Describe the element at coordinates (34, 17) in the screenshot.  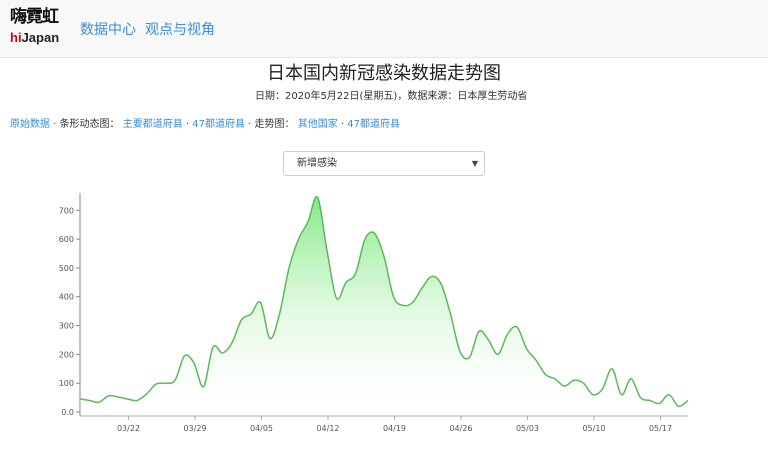
I see `logo-kanji: 嗨霓虹` at that location.